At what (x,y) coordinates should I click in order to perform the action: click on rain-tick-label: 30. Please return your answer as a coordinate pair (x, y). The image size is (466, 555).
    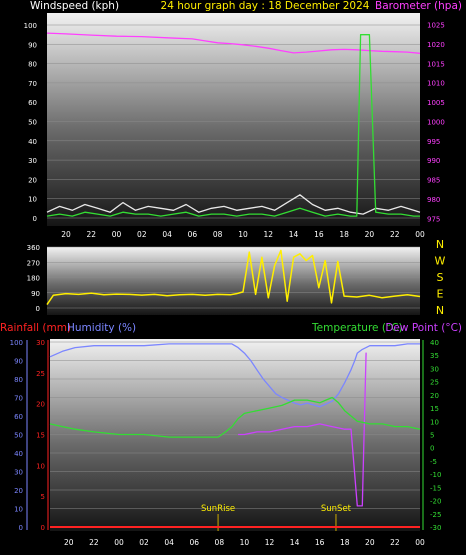
    Looking at the image, I should click on (40, 343).